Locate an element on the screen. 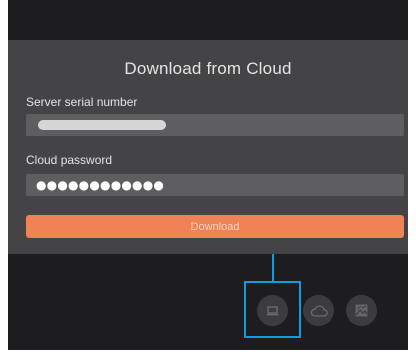  laptop-button is located at coordinates (272, 310).